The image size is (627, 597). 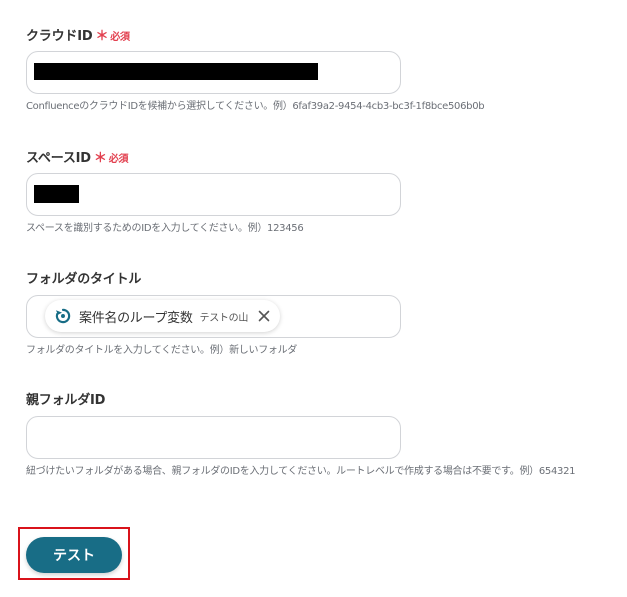 I want to click on cloud-id-field, so click(x=213, y=72).